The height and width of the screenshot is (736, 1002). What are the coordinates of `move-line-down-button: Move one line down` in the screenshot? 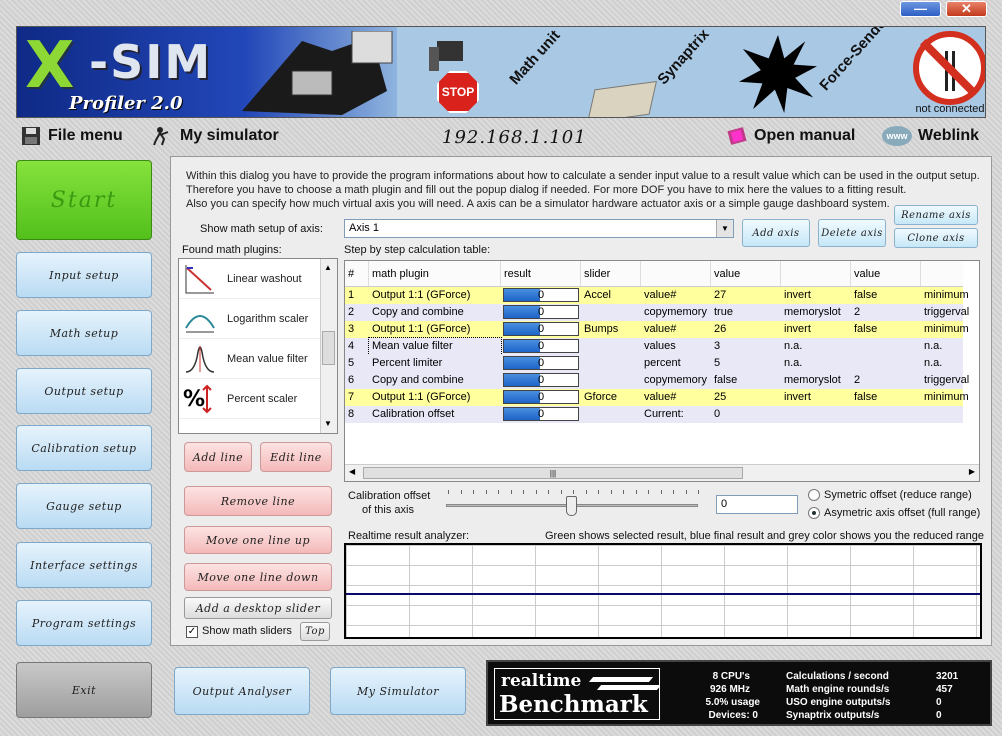 It's located at (258, 577).